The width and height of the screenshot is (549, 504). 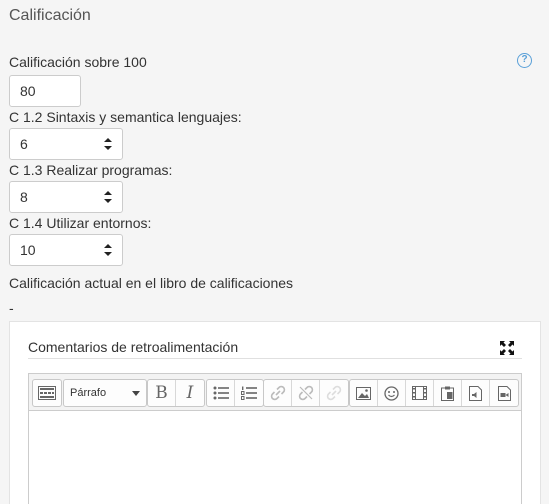 I want to click on criterion-select-value: 6, so click(x=24, y=144).